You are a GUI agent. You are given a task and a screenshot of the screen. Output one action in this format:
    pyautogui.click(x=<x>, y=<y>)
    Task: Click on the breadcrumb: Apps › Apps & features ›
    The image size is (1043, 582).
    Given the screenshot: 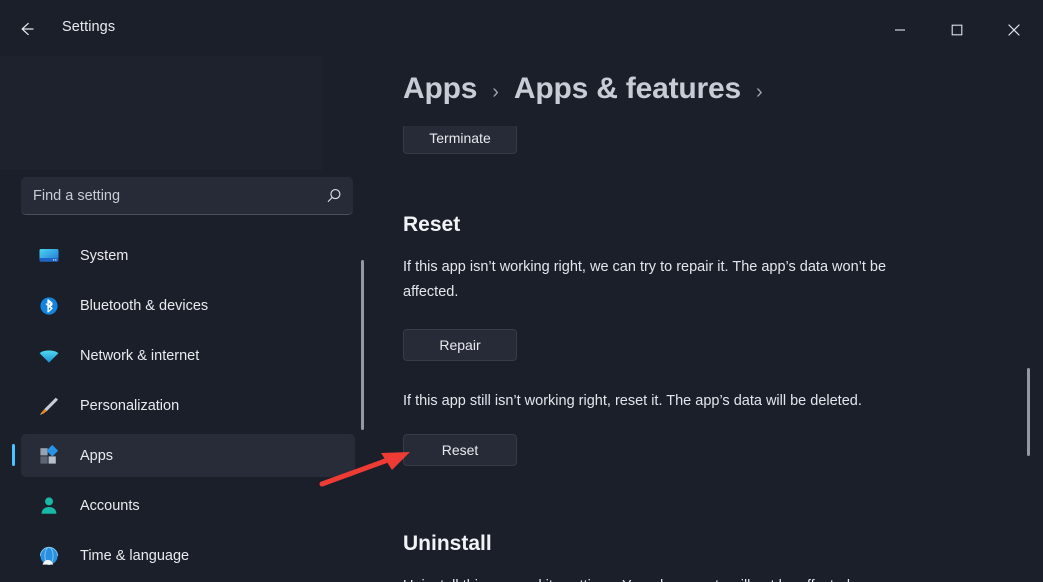 What is the action you would take?
    pyautogui.click(x=723, y=99)
    